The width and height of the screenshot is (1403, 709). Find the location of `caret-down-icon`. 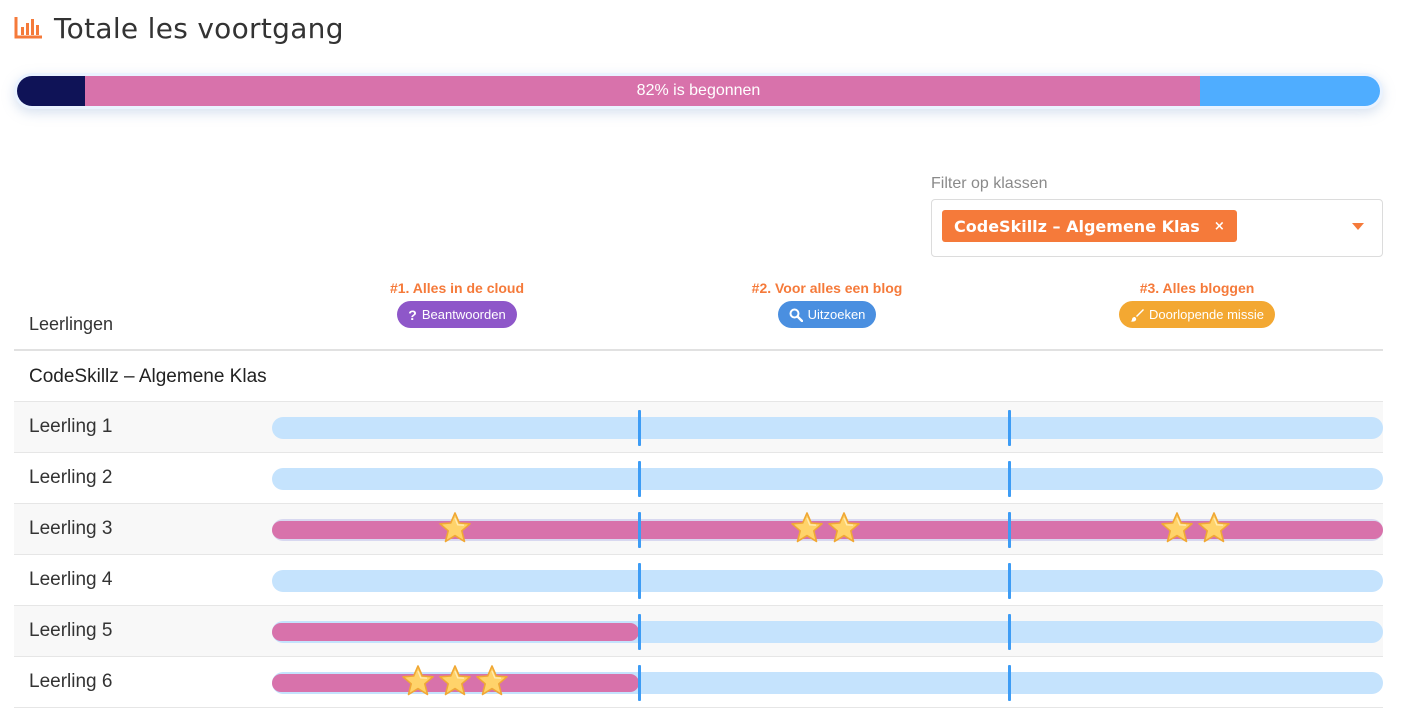

caret-down-icon is located at coordinates (1358, 226).